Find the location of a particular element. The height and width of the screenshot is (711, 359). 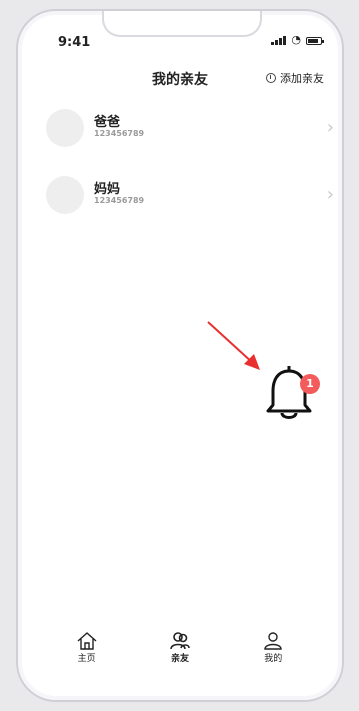

contact-name: 妈妈 is located at coordinates (107, 189).